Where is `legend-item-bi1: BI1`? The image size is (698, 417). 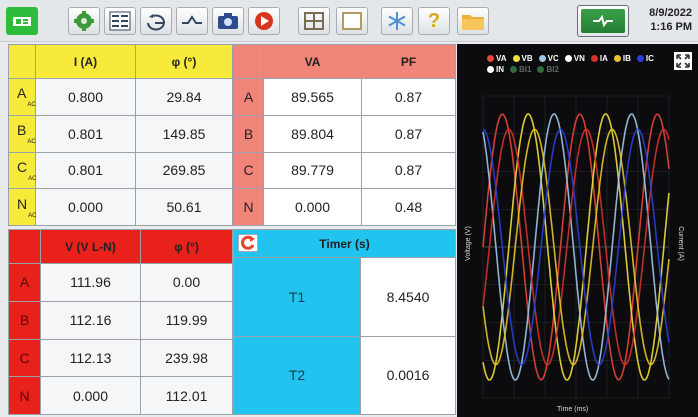 legend-item-bi1: BI1 is located at coordinates (520, 69).